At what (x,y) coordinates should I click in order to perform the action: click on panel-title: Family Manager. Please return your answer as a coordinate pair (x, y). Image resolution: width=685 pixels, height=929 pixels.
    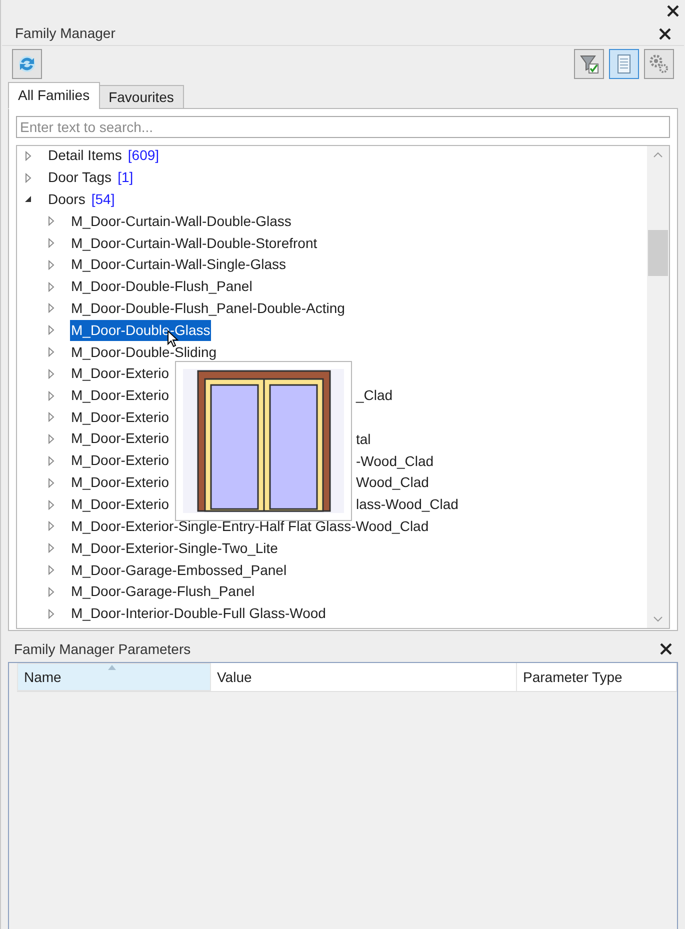
    Looking at the image, I should click on (65, 33).